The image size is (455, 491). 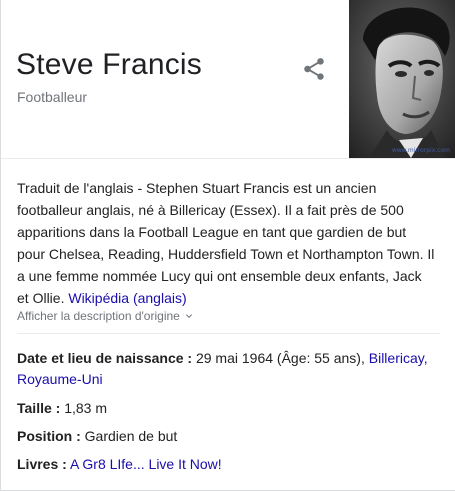 What do you see at coordinates (146, 464) in the screenshot?
I see `book-link: A Gr8 LIfe... Live It Now!` at bounding box center [146, 464].